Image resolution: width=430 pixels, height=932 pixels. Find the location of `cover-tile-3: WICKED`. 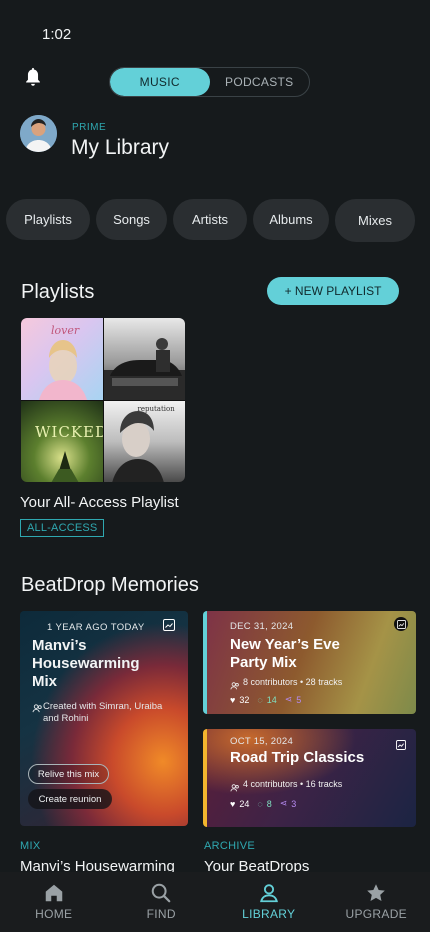

cover-tile-3: WICKED is located at coordinates (62, 441).